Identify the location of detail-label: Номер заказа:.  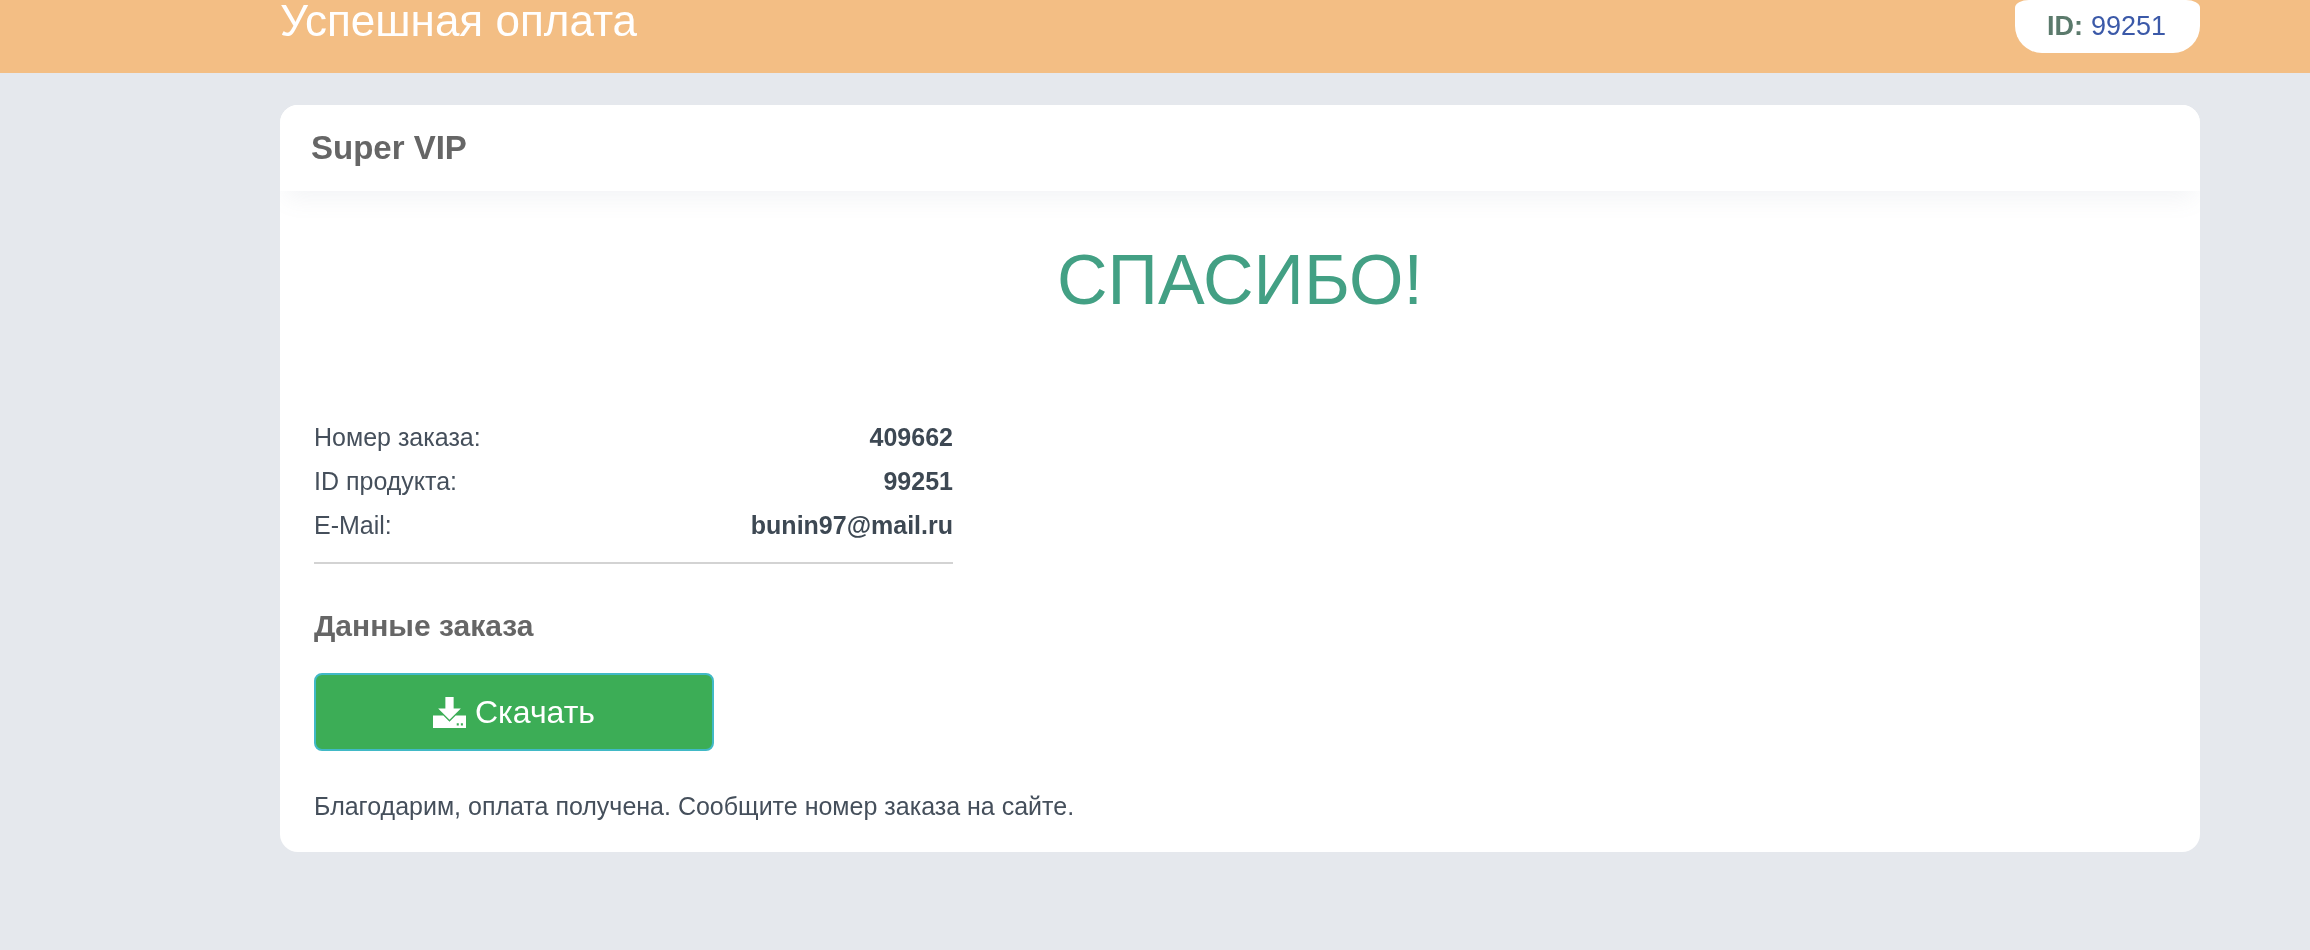
(397, 437).